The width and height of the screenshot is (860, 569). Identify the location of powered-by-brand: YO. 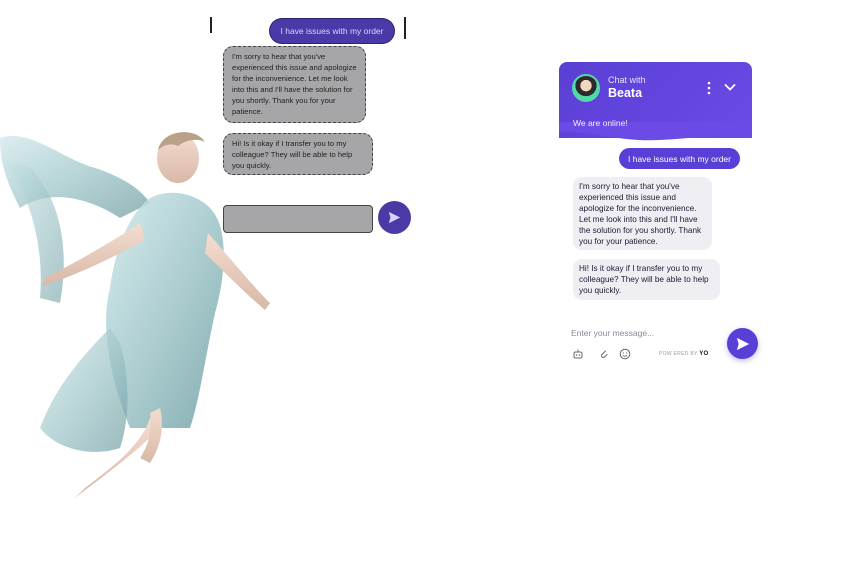
(704, 354).